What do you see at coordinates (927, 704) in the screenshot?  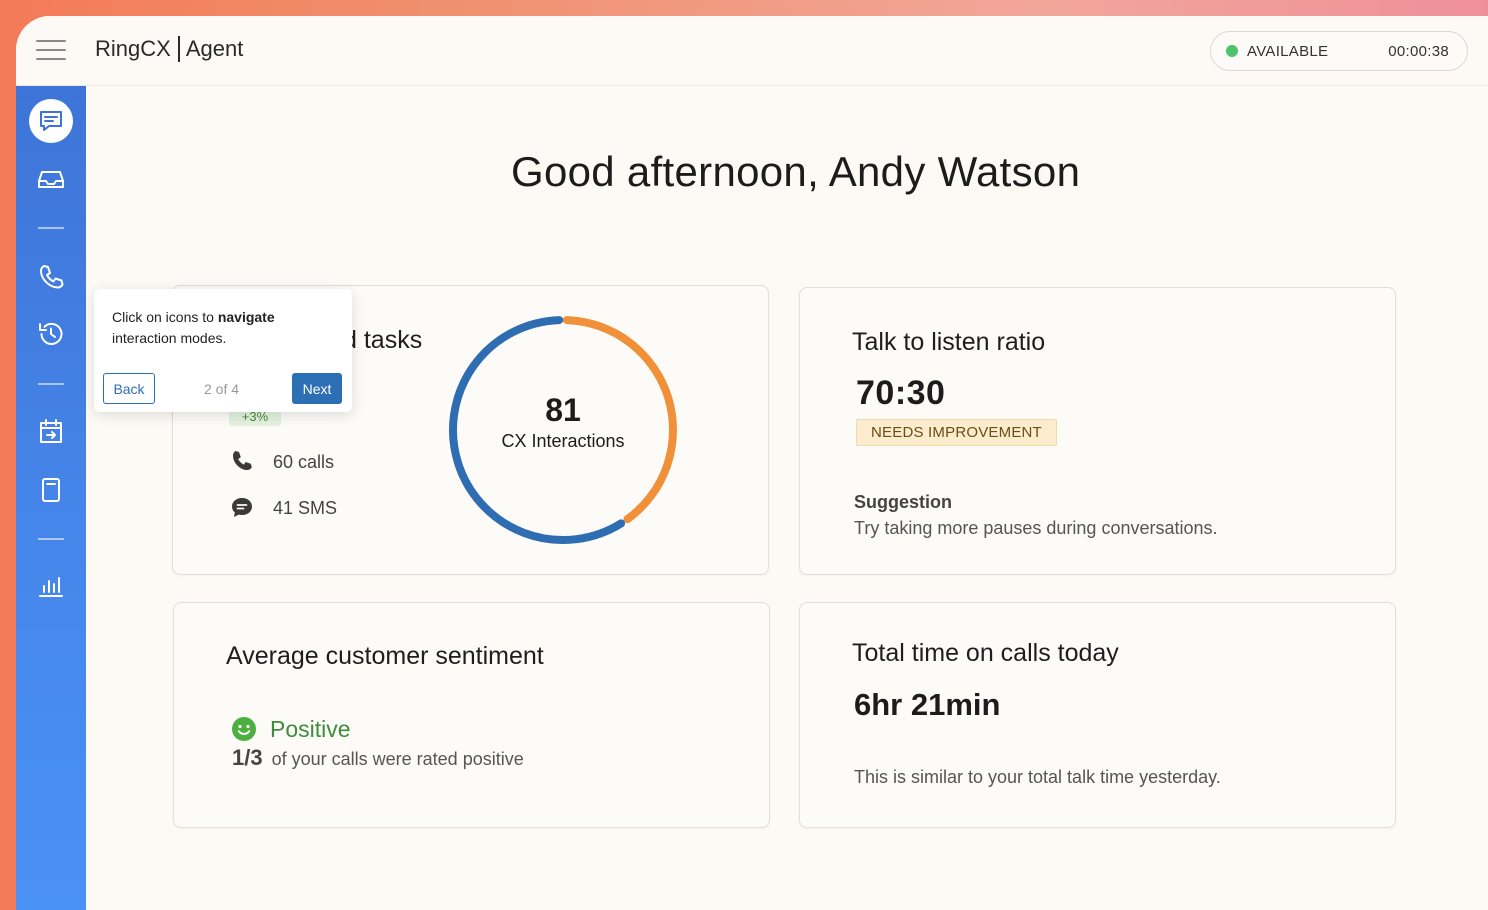 I see `total-time-value: 6hr 21min` at bounding box center [927, 704].